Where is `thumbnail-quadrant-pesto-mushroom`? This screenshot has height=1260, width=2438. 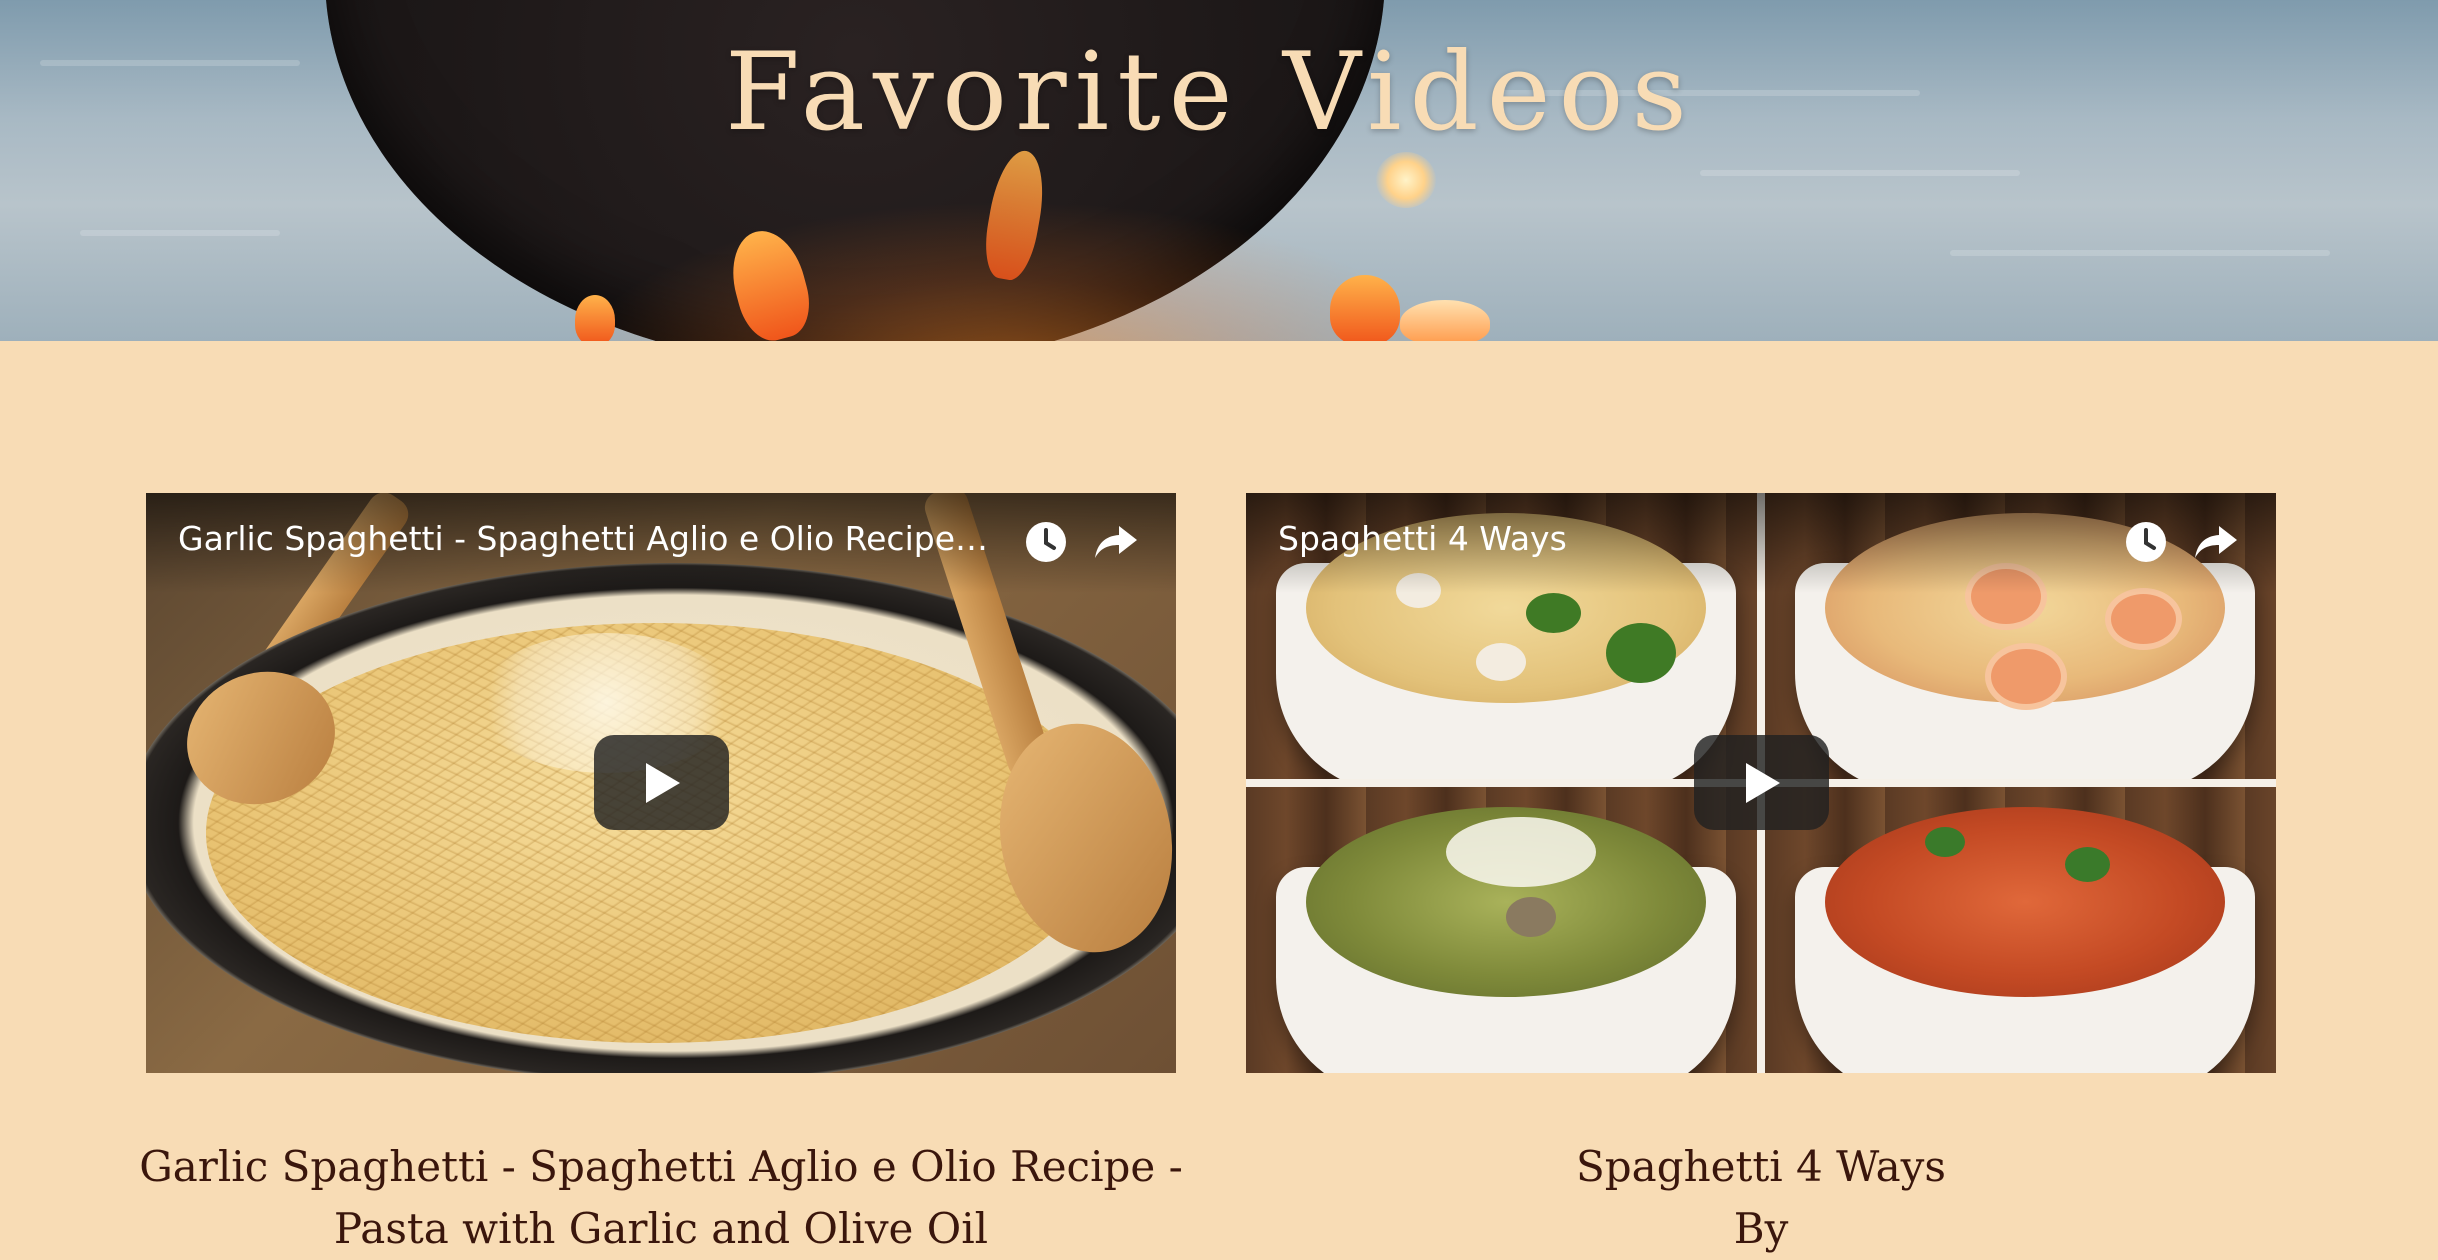
thumbnail-quadrant-pesto-mushroom is located at coordinates (1501, 930).